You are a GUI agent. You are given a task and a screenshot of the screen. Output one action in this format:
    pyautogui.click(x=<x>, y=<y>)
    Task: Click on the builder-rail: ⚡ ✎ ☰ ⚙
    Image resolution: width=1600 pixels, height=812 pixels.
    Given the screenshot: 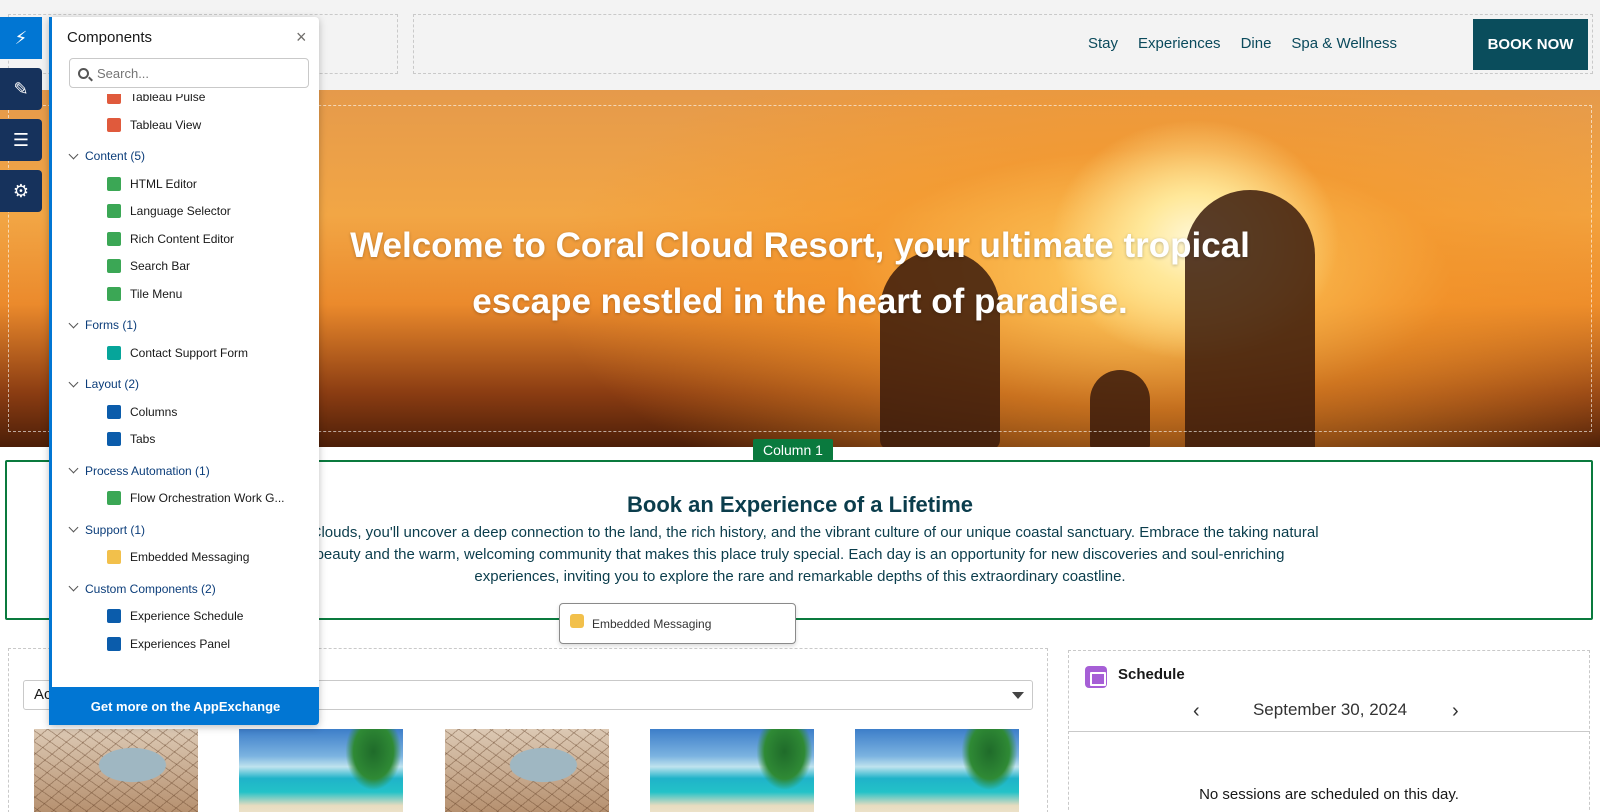 What is the action you would take?
    pyautogui.click(x=21, y=119)
    